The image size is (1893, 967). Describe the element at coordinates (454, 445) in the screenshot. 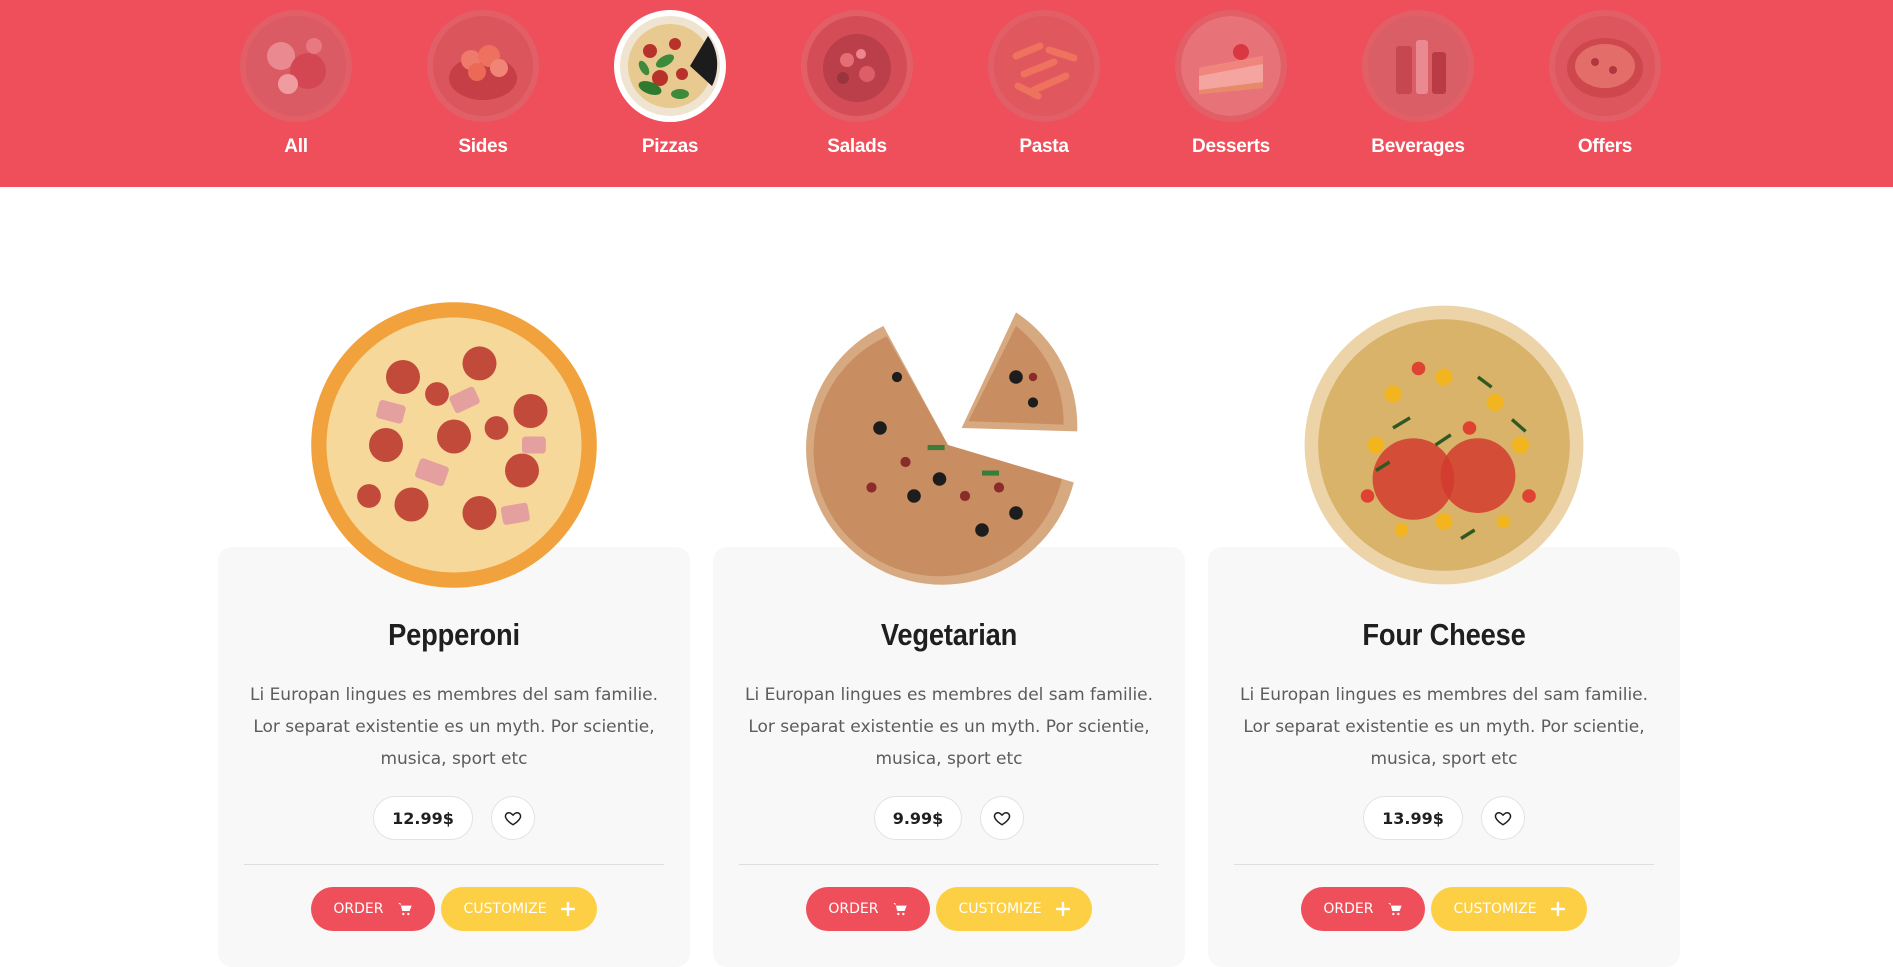

I see `pepperoni-pizza-image` at that location.